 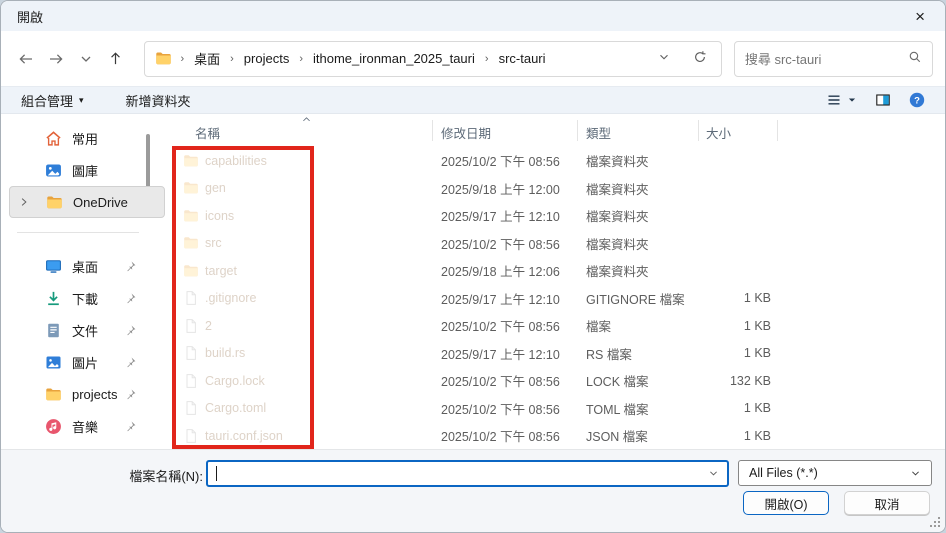 I want to click on navigation-pane: 常用圖庫 OneDrive 桌面下載文件圖片 projects 音樂, so click(x=87, y=282).